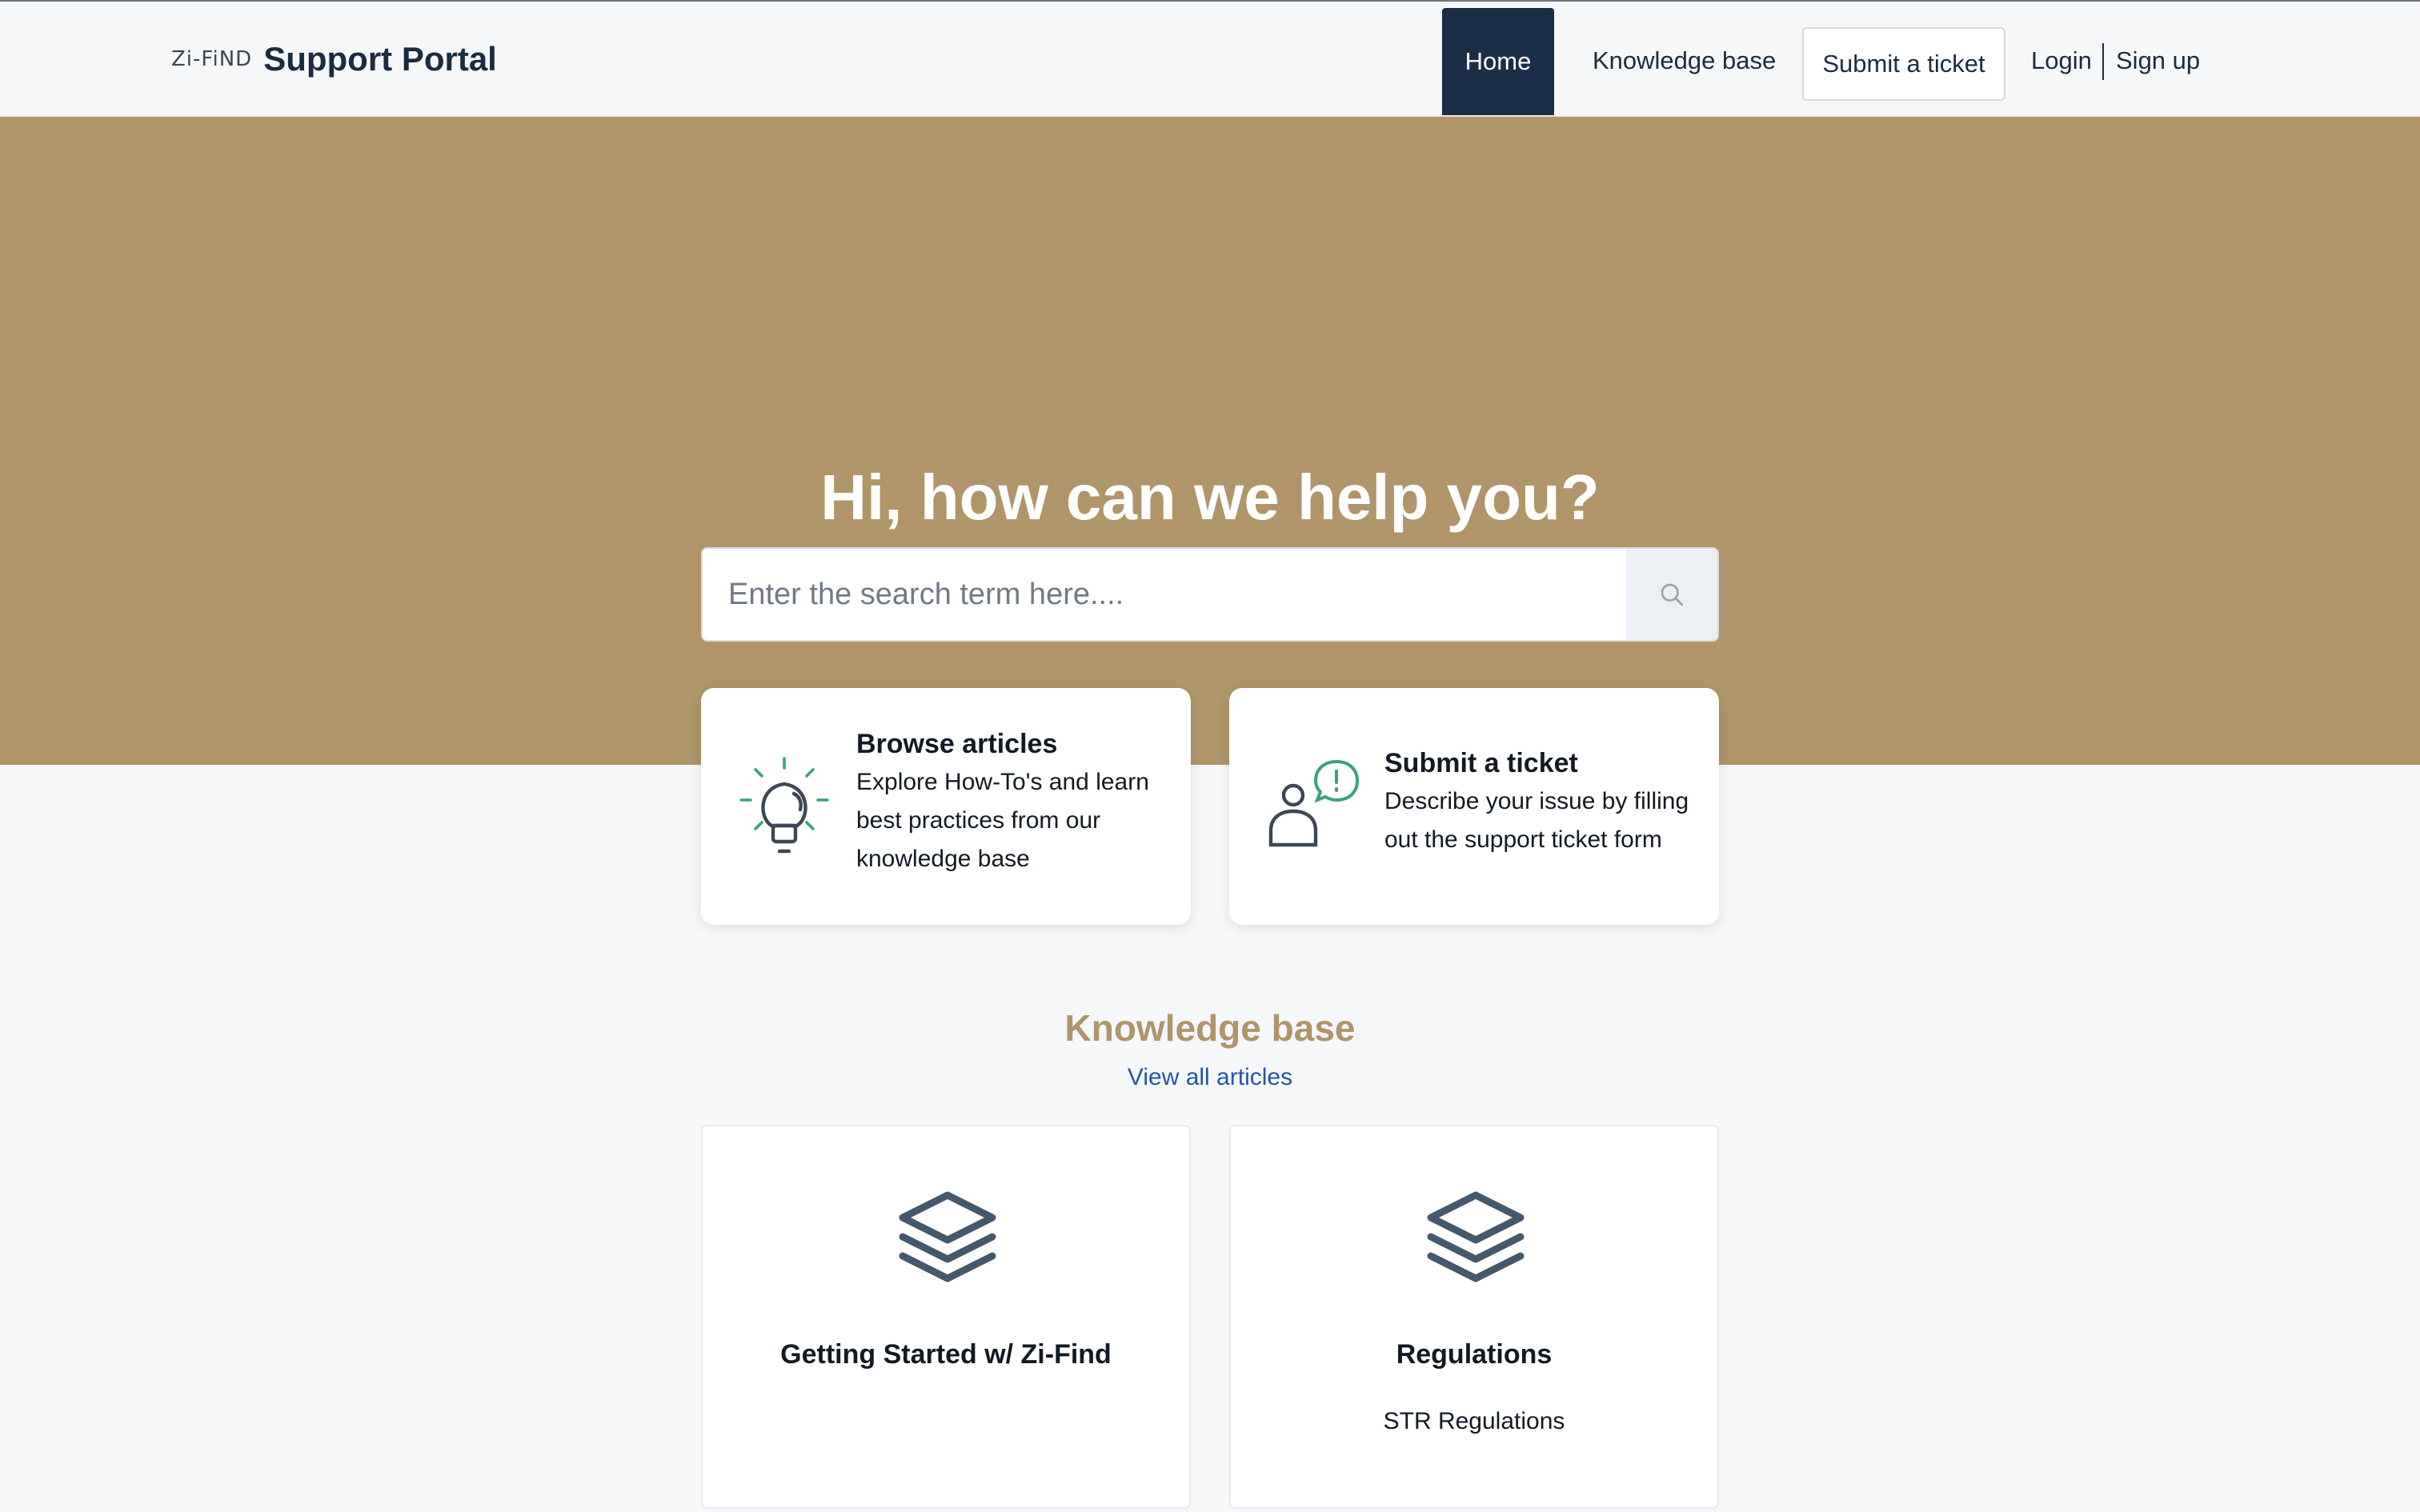 This screenshot has width=2420, height=1512. What do you see at coordinates (1210, 1028) in the screenshot?
I see `knowledge-base-heading: Knowledge base` at bounding box center [1210, 1028].